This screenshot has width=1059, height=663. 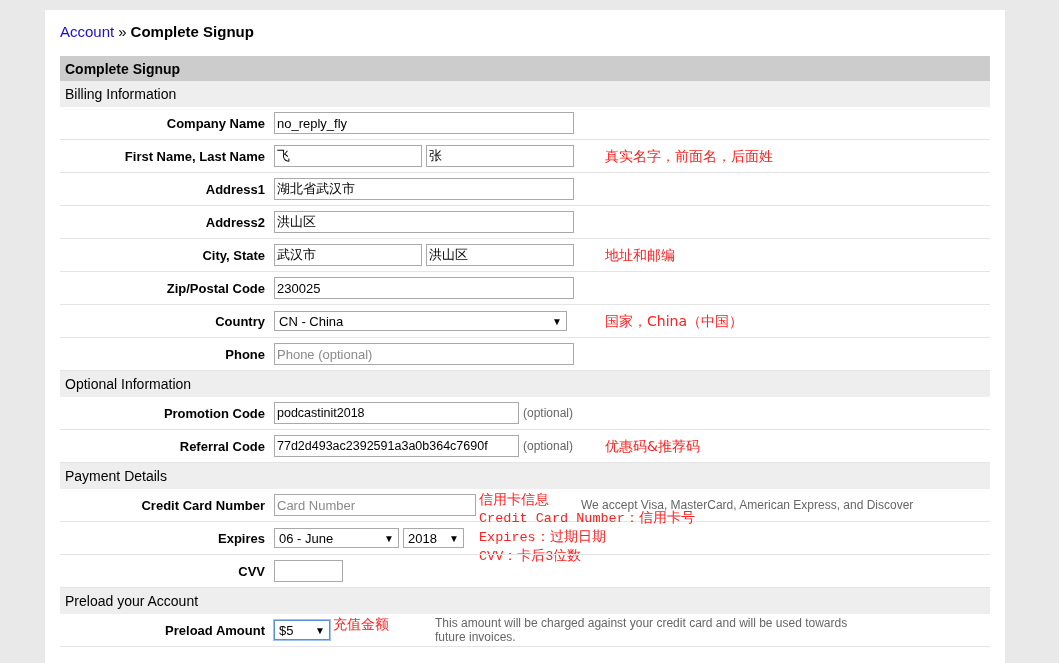 What do you see at coordinates (652, 446) in the screenshot?
I see `annotation-text: 优惠码&推荐码` at bounding box center [652, 446].